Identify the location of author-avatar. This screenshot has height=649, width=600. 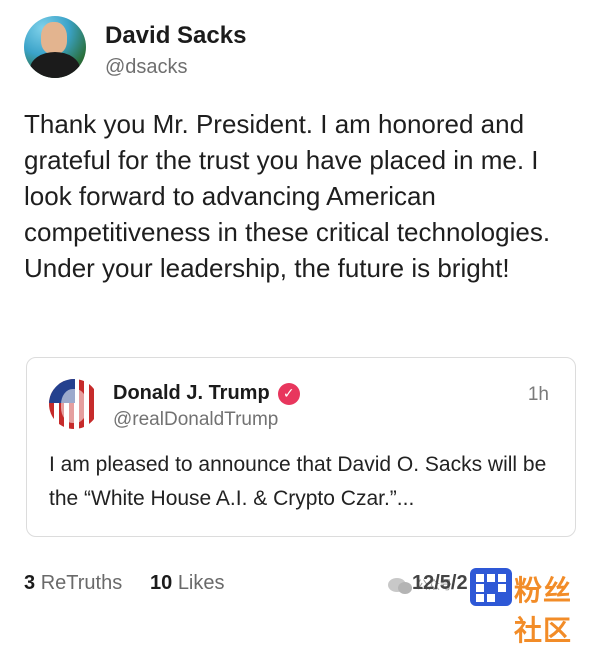
(55, 47).